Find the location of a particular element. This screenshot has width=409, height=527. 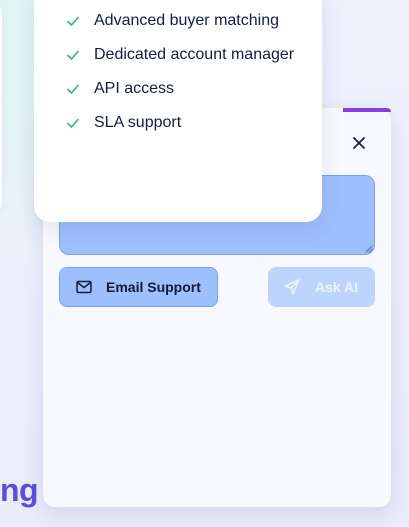

feature-item: API access is located at coordinates (186, 90).